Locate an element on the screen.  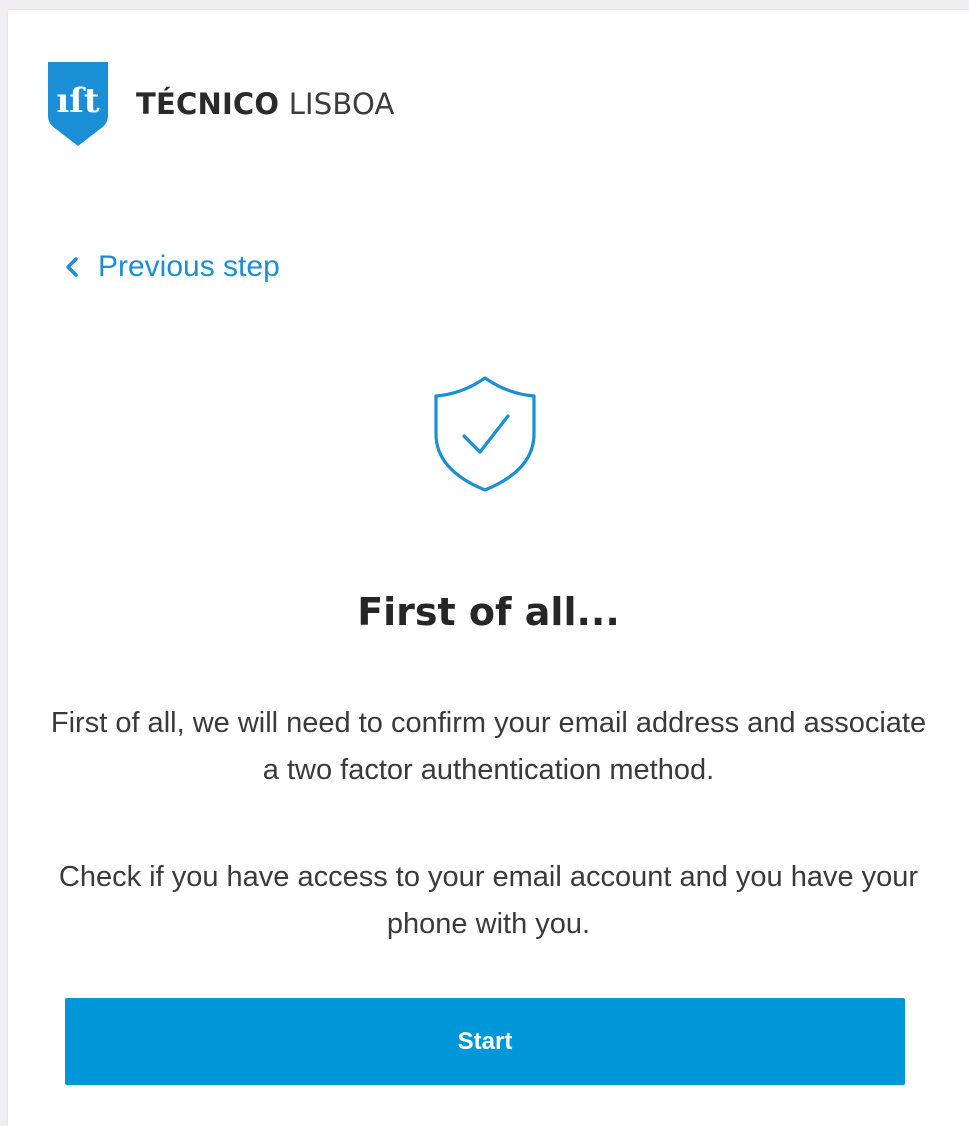
shield-check-icon is located at coordinates (485, 434).